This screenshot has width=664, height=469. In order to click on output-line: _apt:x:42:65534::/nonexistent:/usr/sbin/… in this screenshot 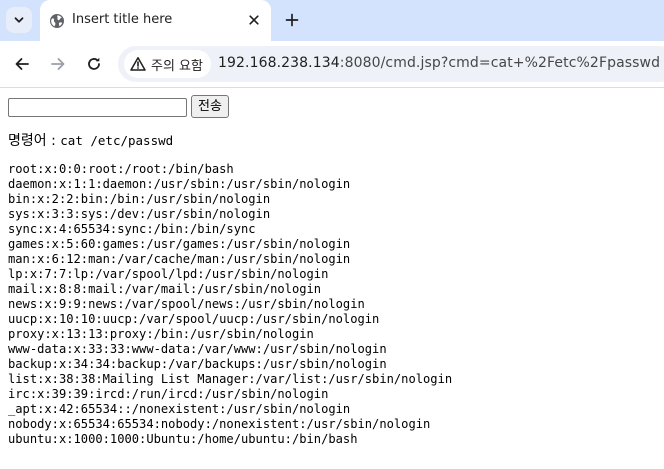, I will do `click(179, 409)`.